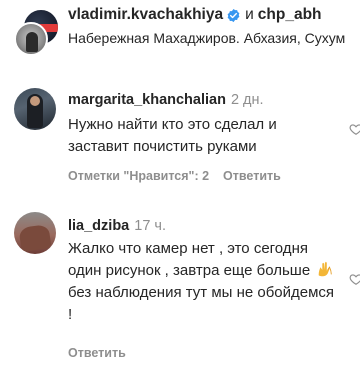  Describe the element at coordinates (247, 100) in the screenshot. I see `comment-time: 2 дн.` at that location.